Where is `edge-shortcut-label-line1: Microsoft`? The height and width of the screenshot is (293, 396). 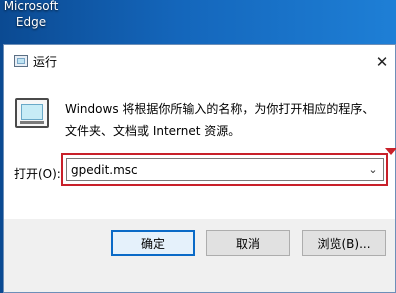
edge-shortcut-label-line1: Microsoft is located at coordinates (31, 6).